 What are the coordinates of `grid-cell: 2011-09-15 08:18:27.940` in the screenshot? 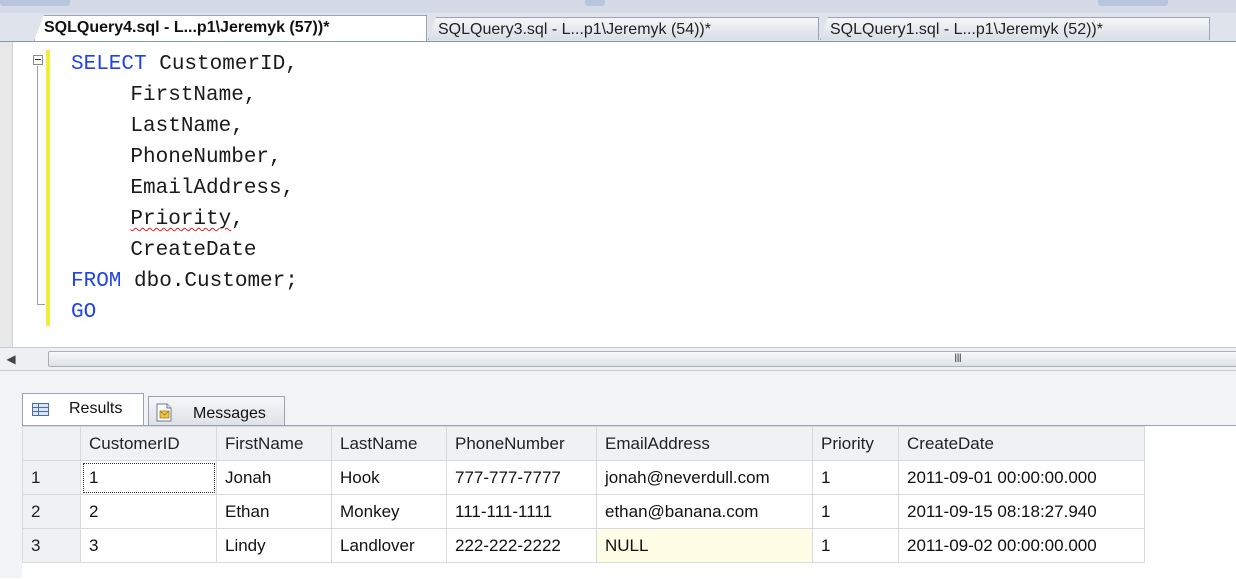 It's located at (1021, 511).